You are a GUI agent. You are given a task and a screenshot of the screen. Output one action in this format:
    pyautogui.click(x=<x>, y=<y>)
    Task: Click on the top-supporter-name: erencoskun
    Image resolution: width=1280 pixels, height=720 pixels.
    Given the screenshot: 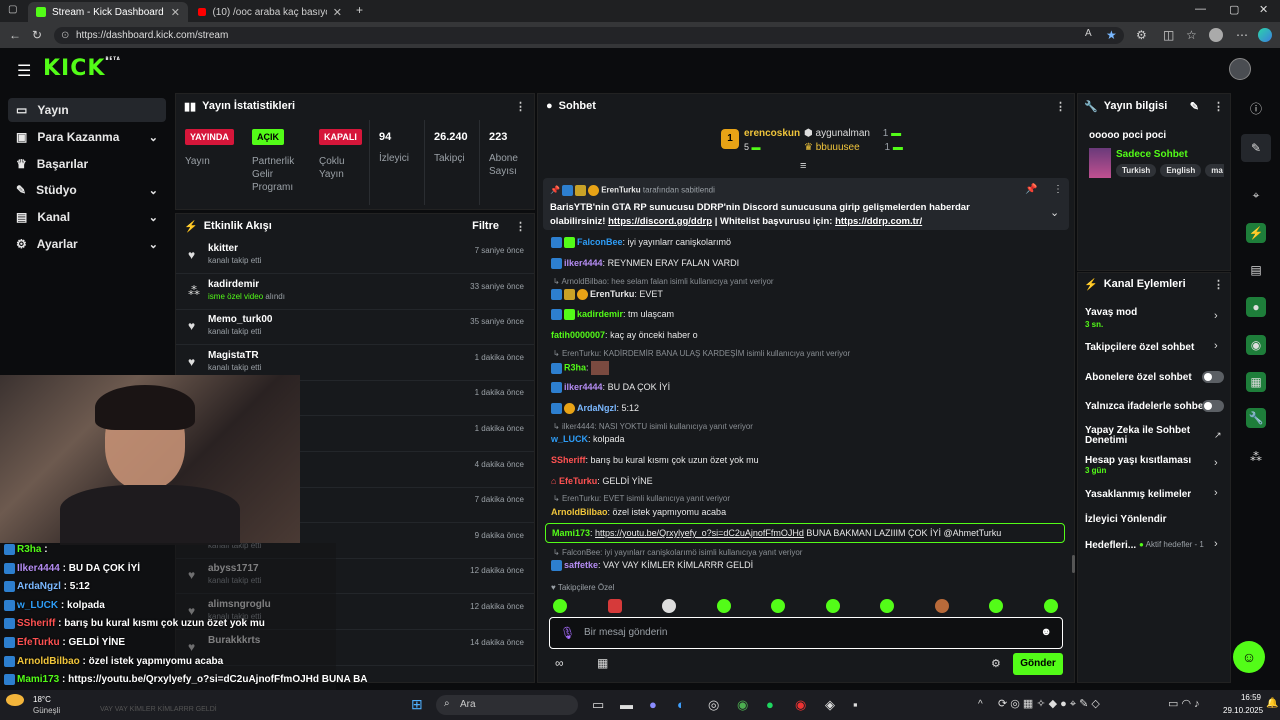 What is the action you would take?
    pyautogui.click(x=772, y=133)
    